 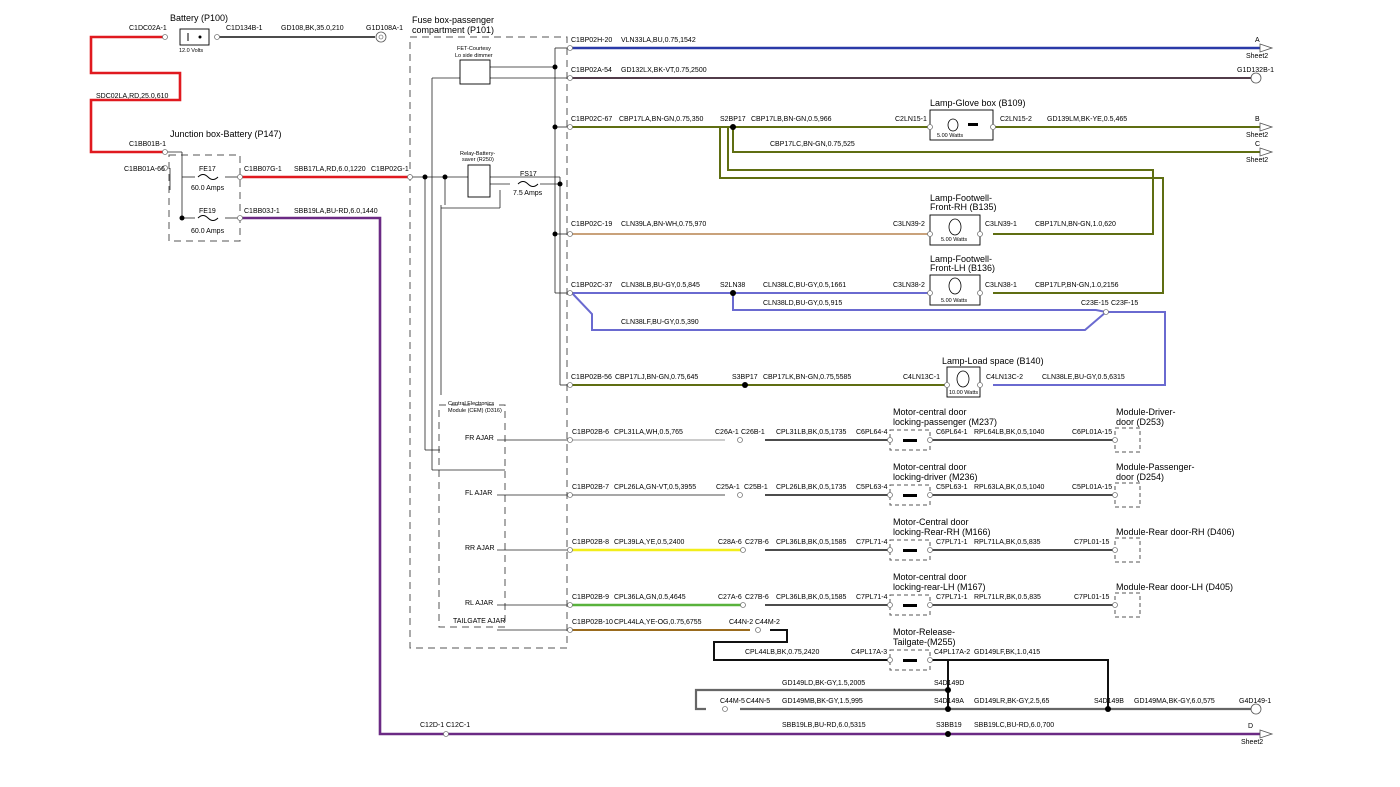 I want to click on module-d253-box, so click(x=1127, y=440).